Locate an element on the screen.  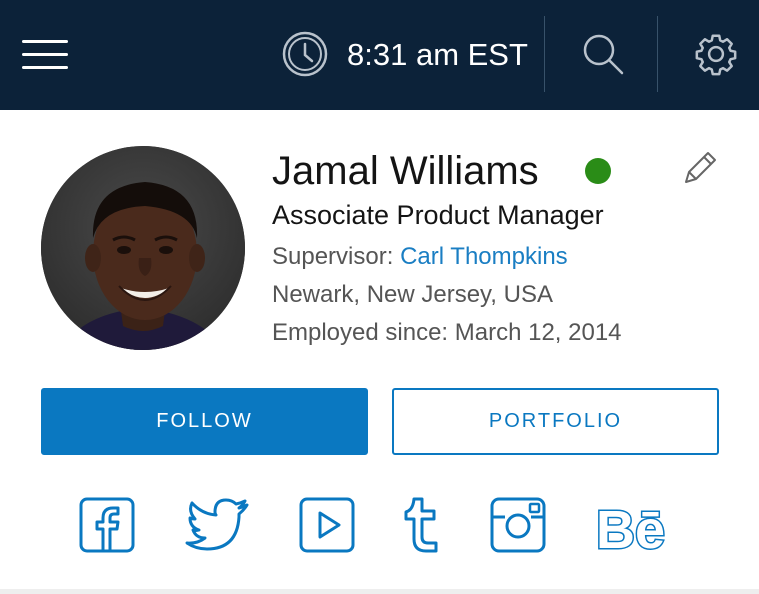
employed-since: Employed since: March 12, 2014 is located at coordinates (447, 332).